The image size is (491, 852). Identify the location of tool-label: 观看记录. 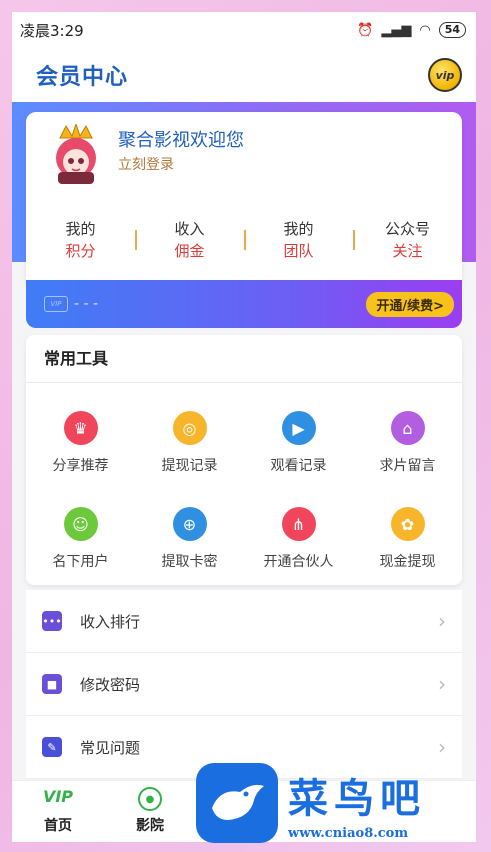
(298, 466).